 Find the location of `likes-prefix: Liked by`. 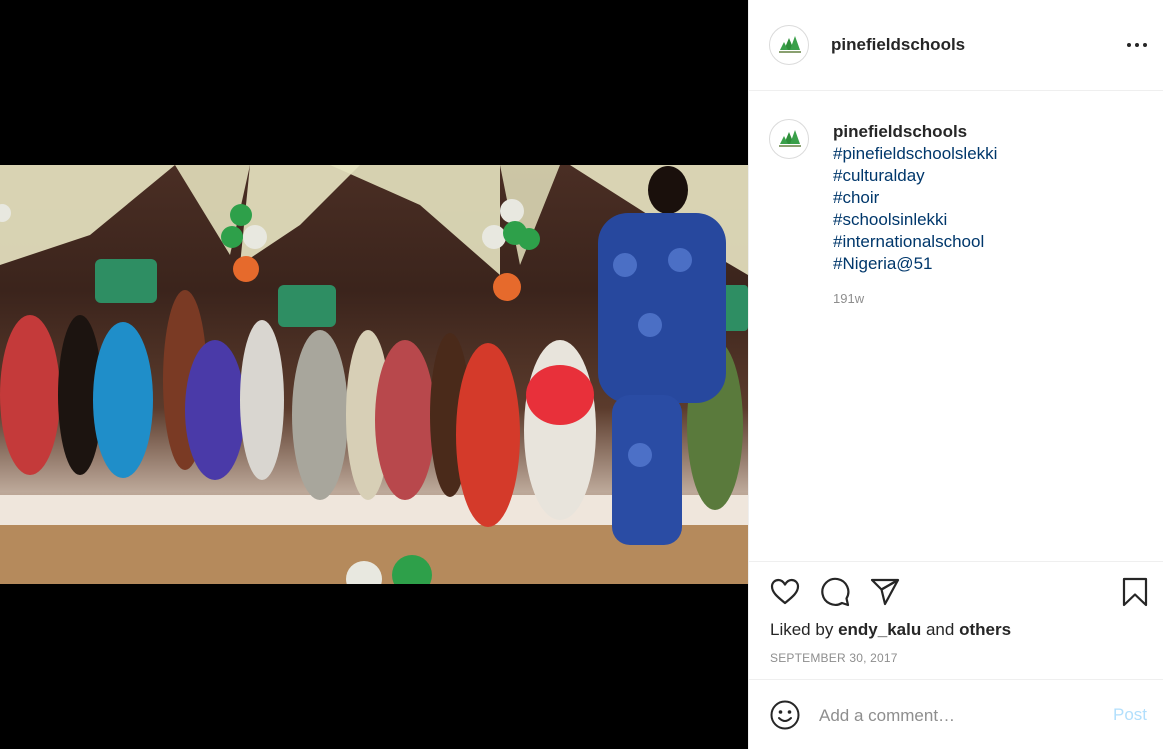

likes-prefix: Liked by is located at coordinates (802, 629).